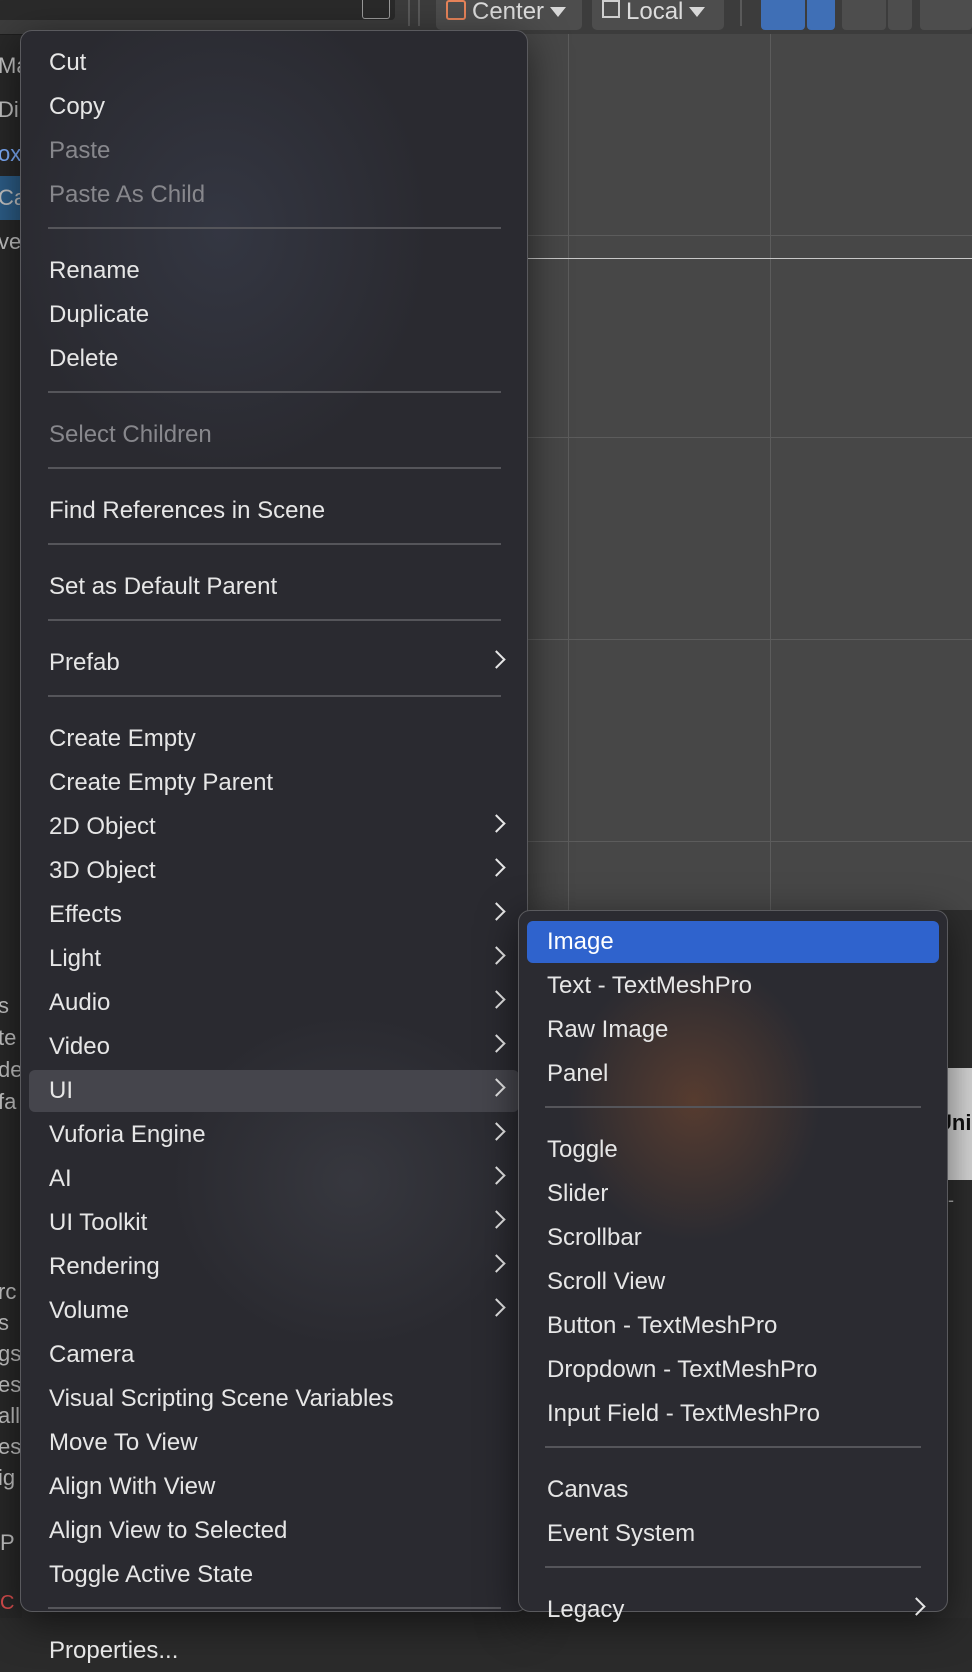 This screenshot has height=1672, width=972. I want to click on ui-menu-item-input-field-textmeshpro: Input Field - TextMeshPro, so click(733, 1414).